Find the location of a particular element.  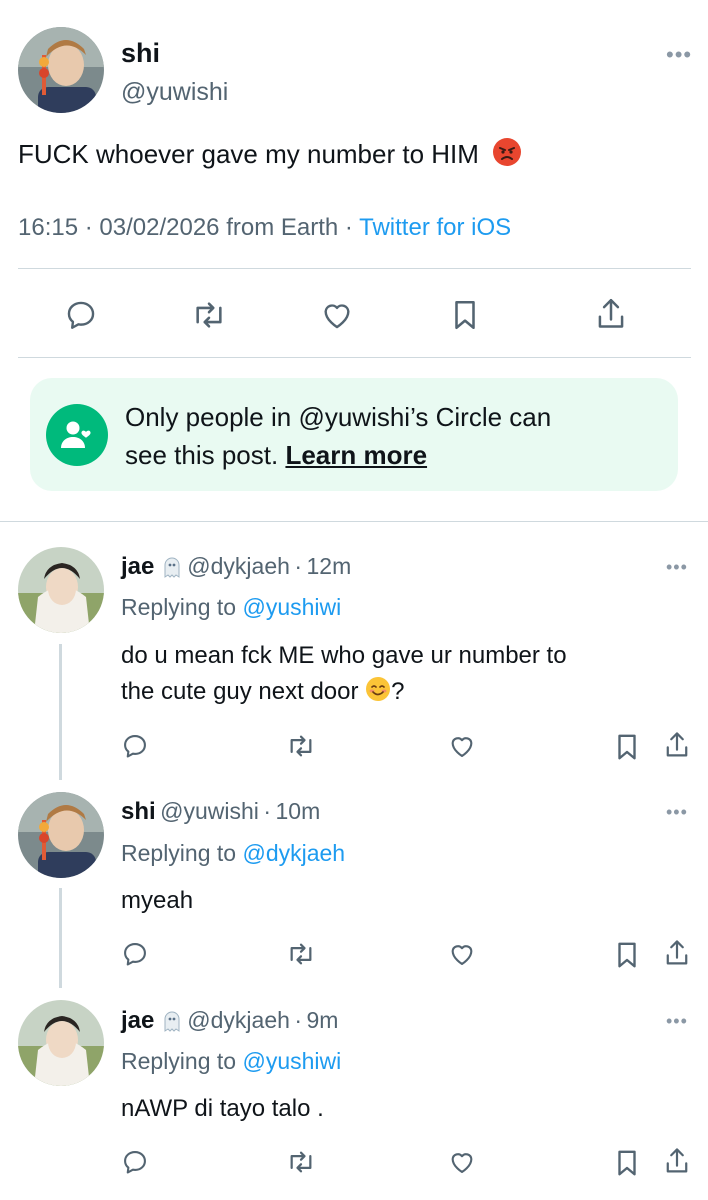

reply-age: 10m is located at coordinates (297, 811).